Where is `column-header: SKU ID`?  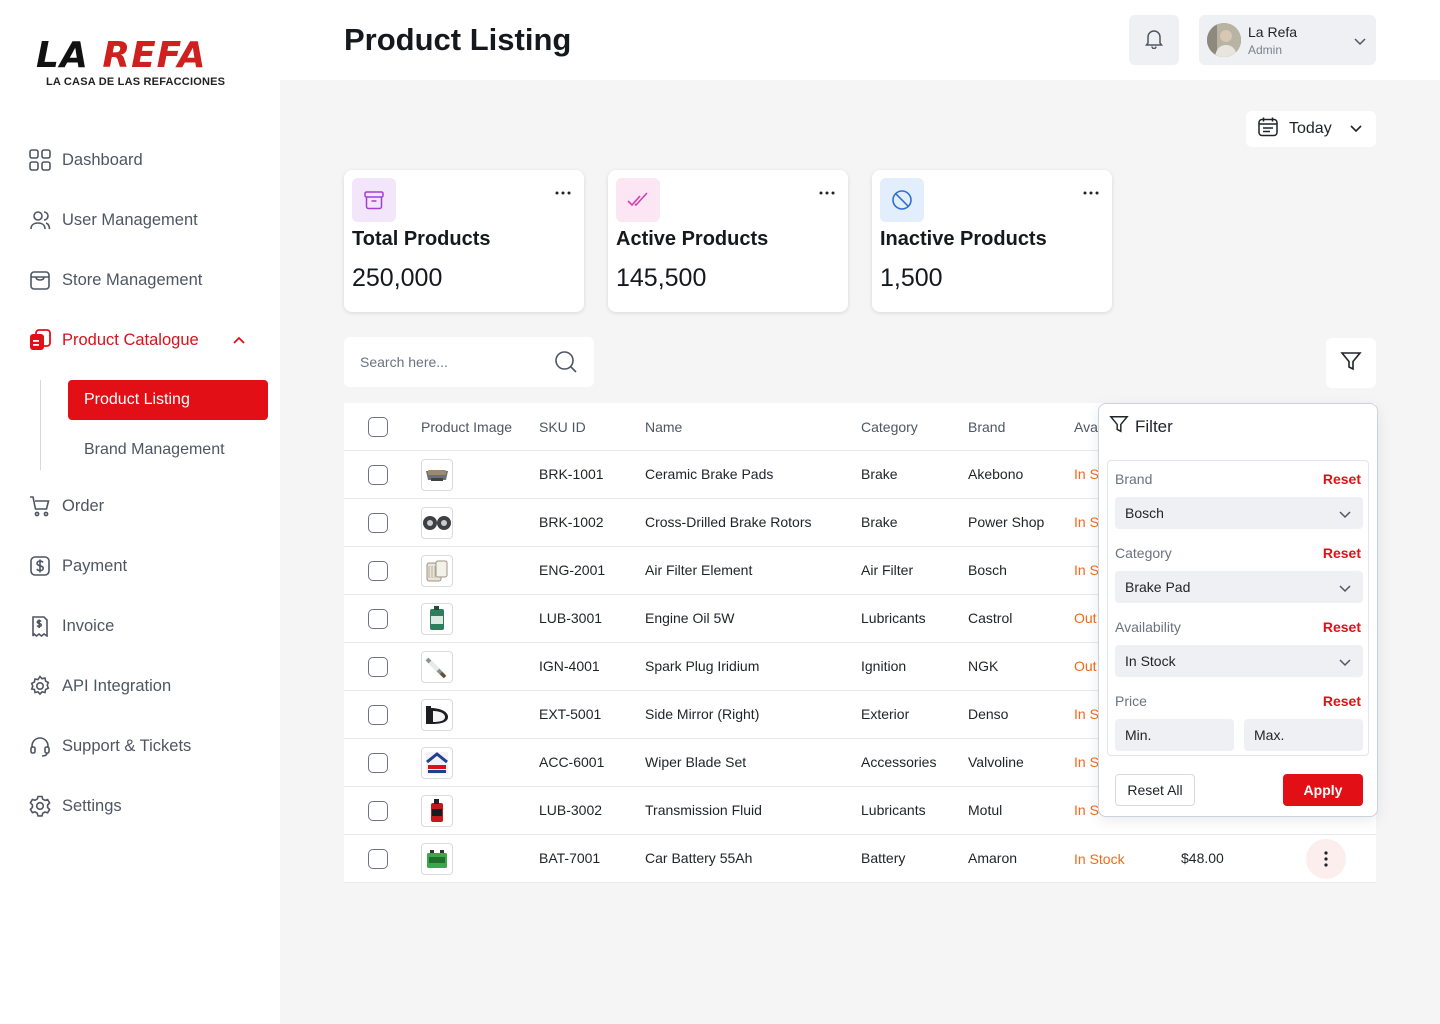 column-header: SKU ID is located at coordinates (562, 427).